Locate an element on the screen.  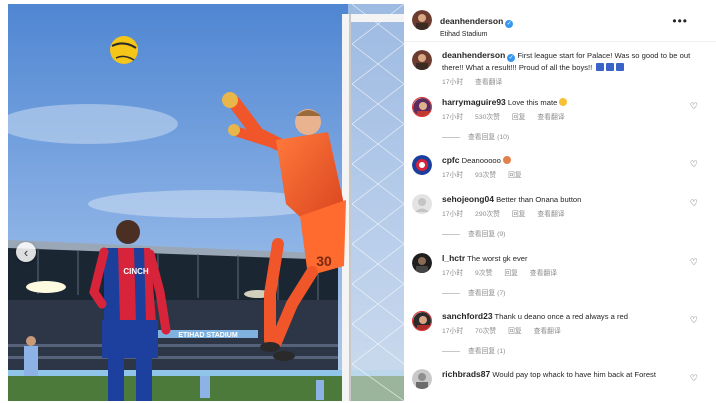
view-replies-button: 查看回复 (10) is located at coordinates (567, 136).